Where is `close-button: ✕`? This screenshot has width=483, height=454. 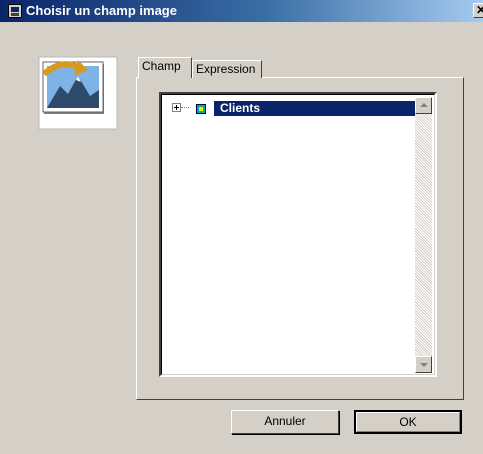
close-button: ✕ is located at coordinates (478, 10).